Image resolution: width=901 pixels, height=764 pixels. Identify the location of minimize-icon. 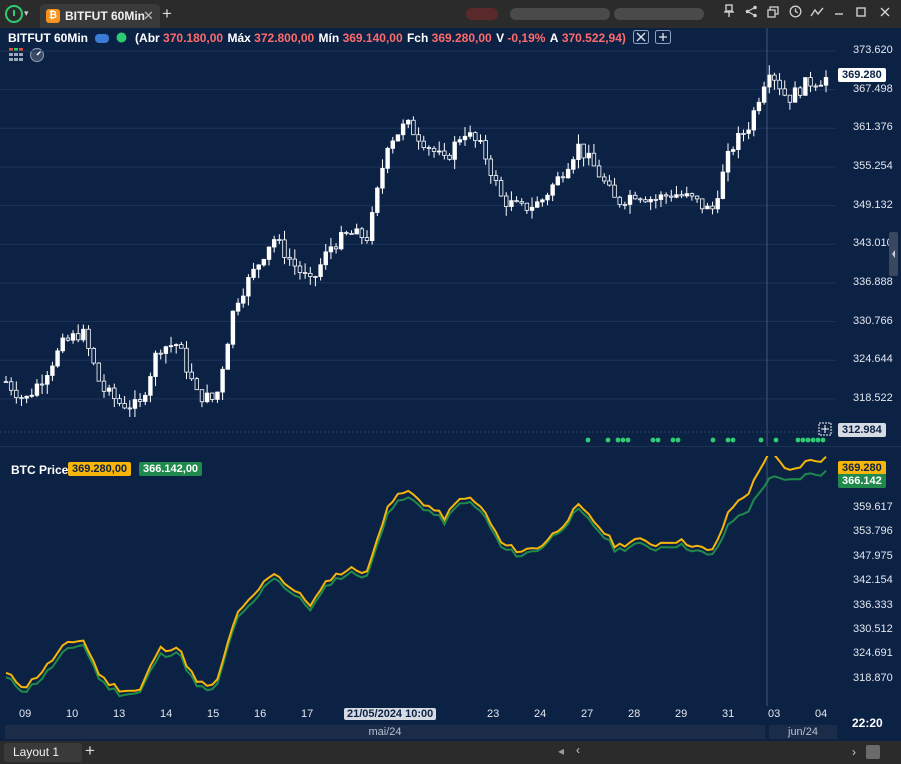
(839, 14).